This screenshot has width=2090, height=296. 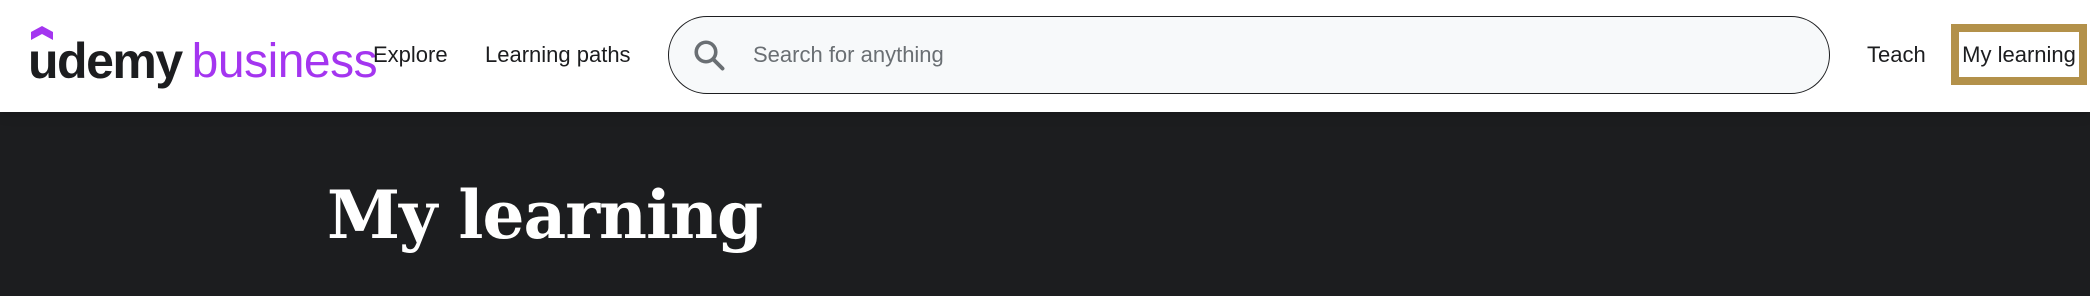 What do you see at coordinates (1273, 55) in the screenshot?
I see `search-input` at bounding box center [1273, 55].